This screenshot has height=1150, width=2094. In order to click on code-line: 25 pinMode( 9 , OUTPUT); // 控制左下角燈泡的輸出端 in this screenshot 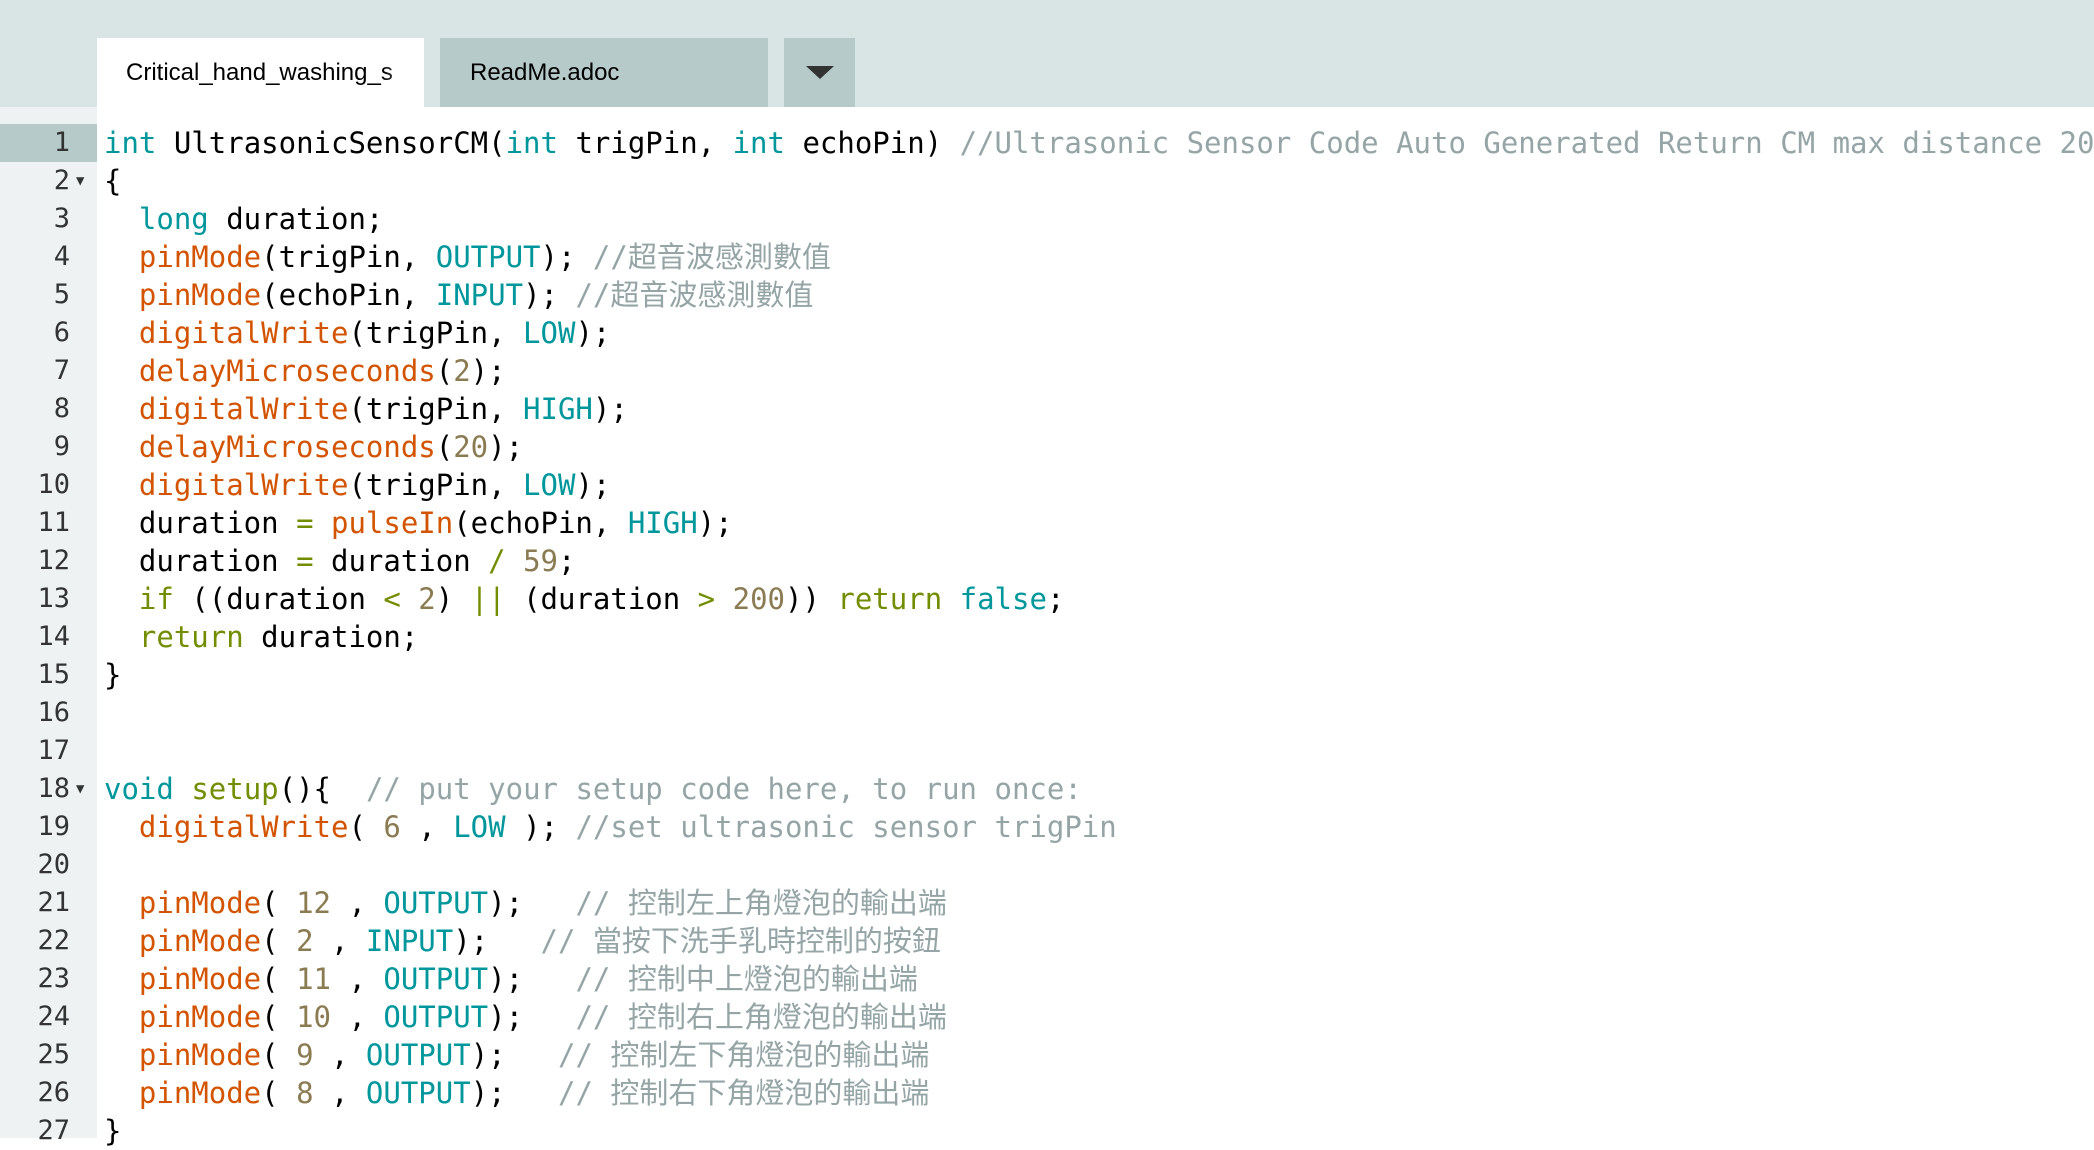, I will do `click(1047, 1055)`.